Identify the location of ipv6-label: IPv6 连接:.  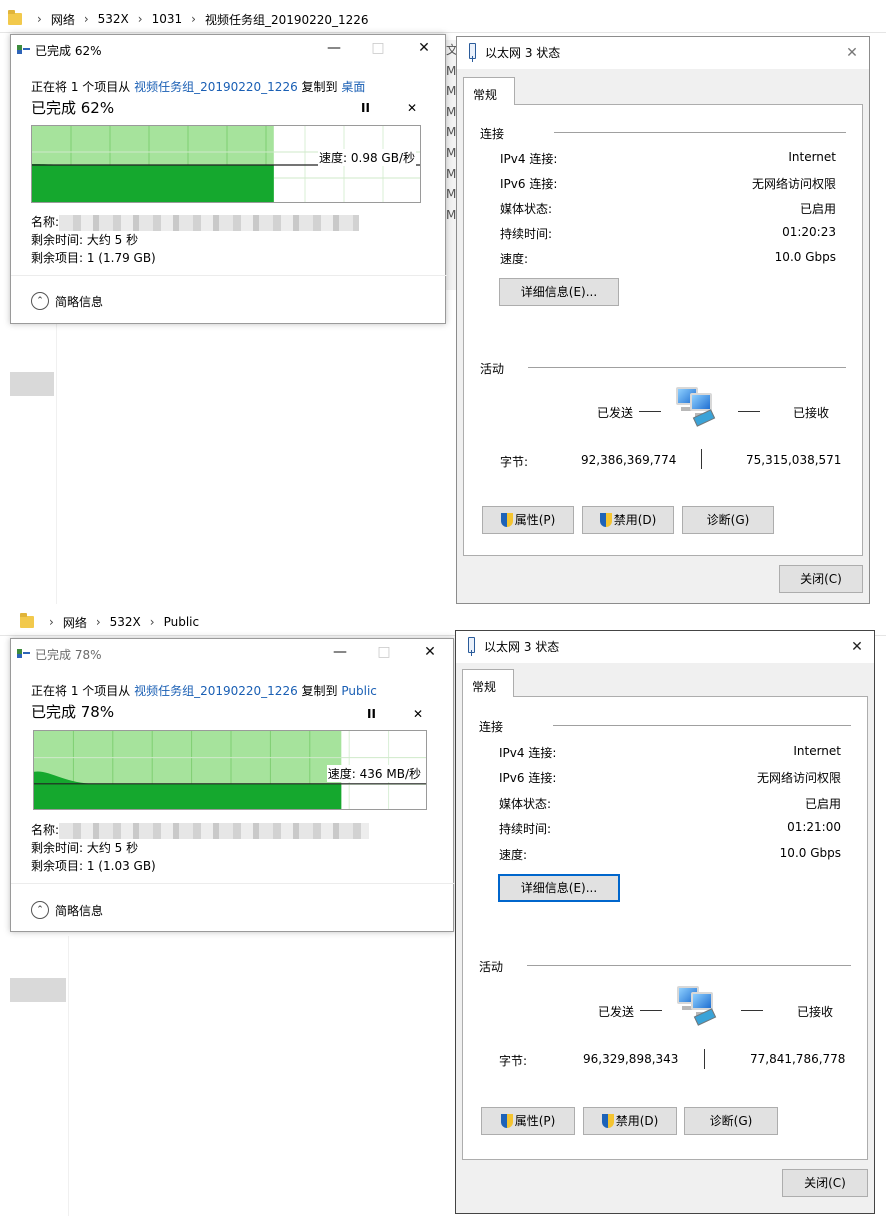
(529, 184).